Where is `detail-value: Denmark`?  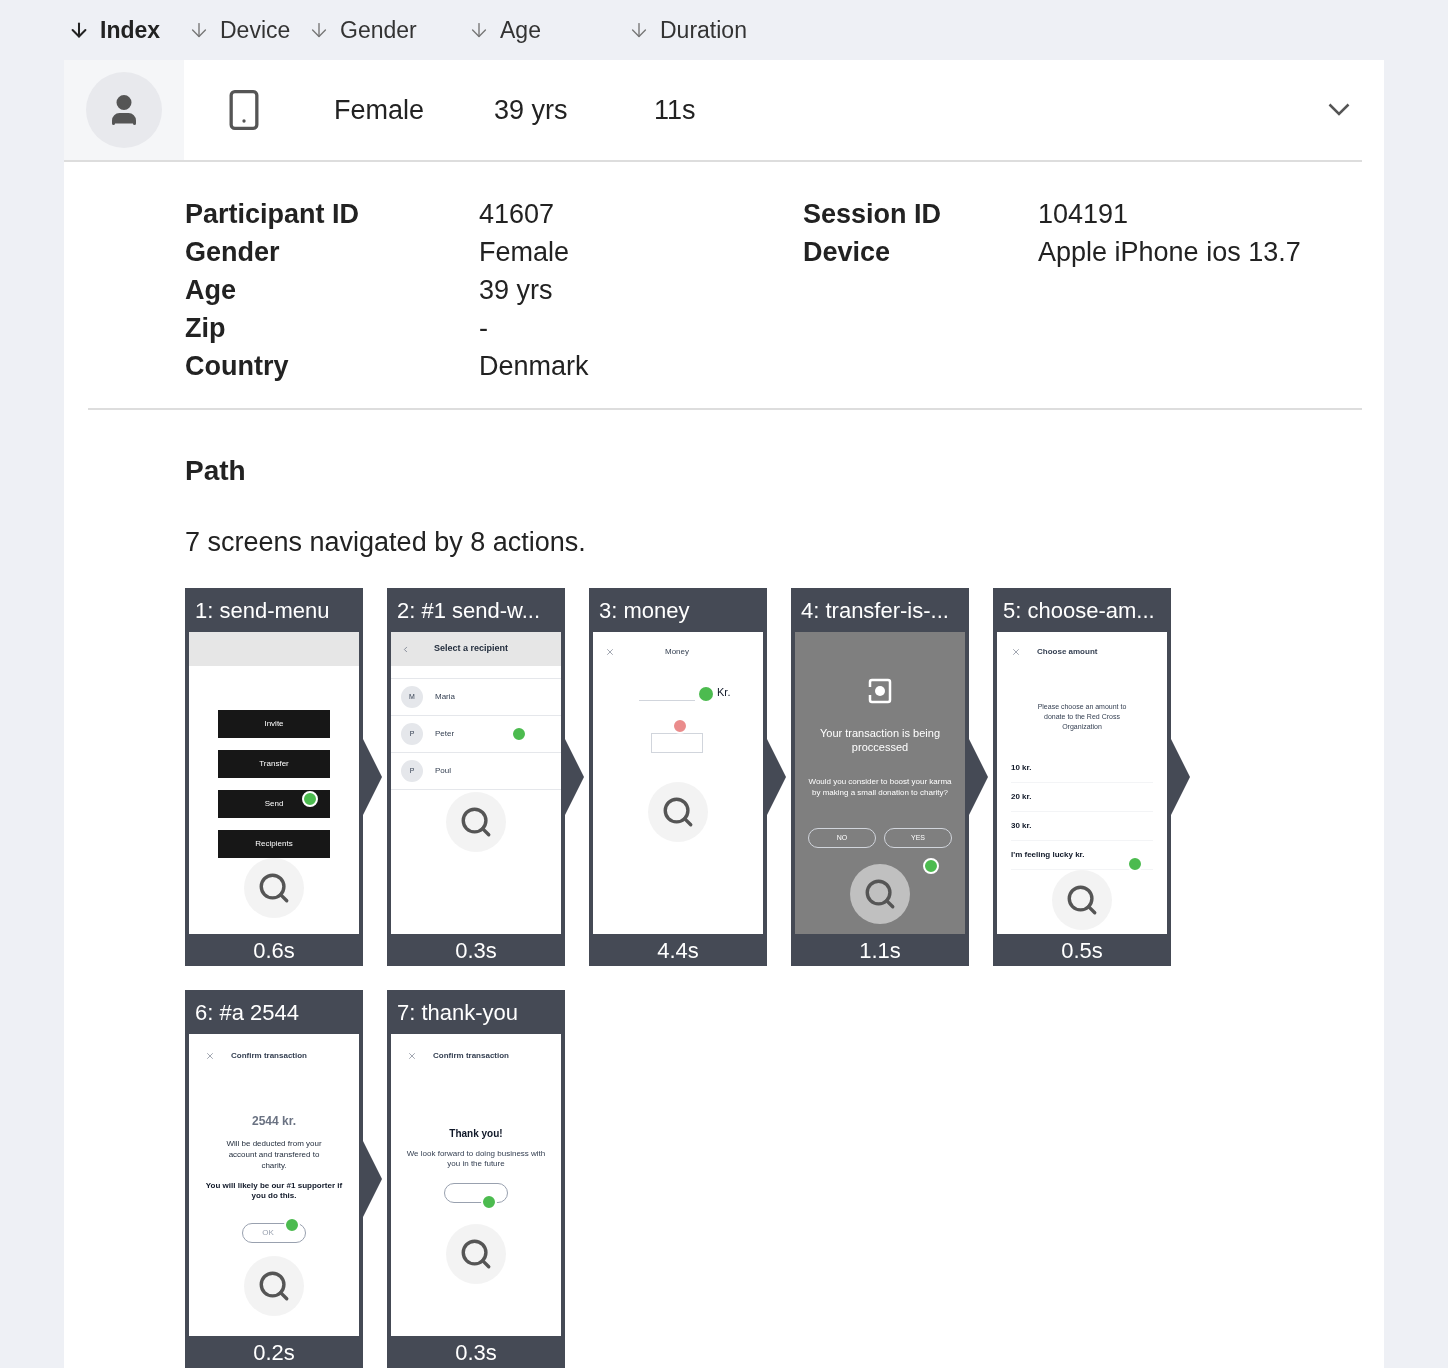
detail-value: Denmark is located at coordinates (534, 366).